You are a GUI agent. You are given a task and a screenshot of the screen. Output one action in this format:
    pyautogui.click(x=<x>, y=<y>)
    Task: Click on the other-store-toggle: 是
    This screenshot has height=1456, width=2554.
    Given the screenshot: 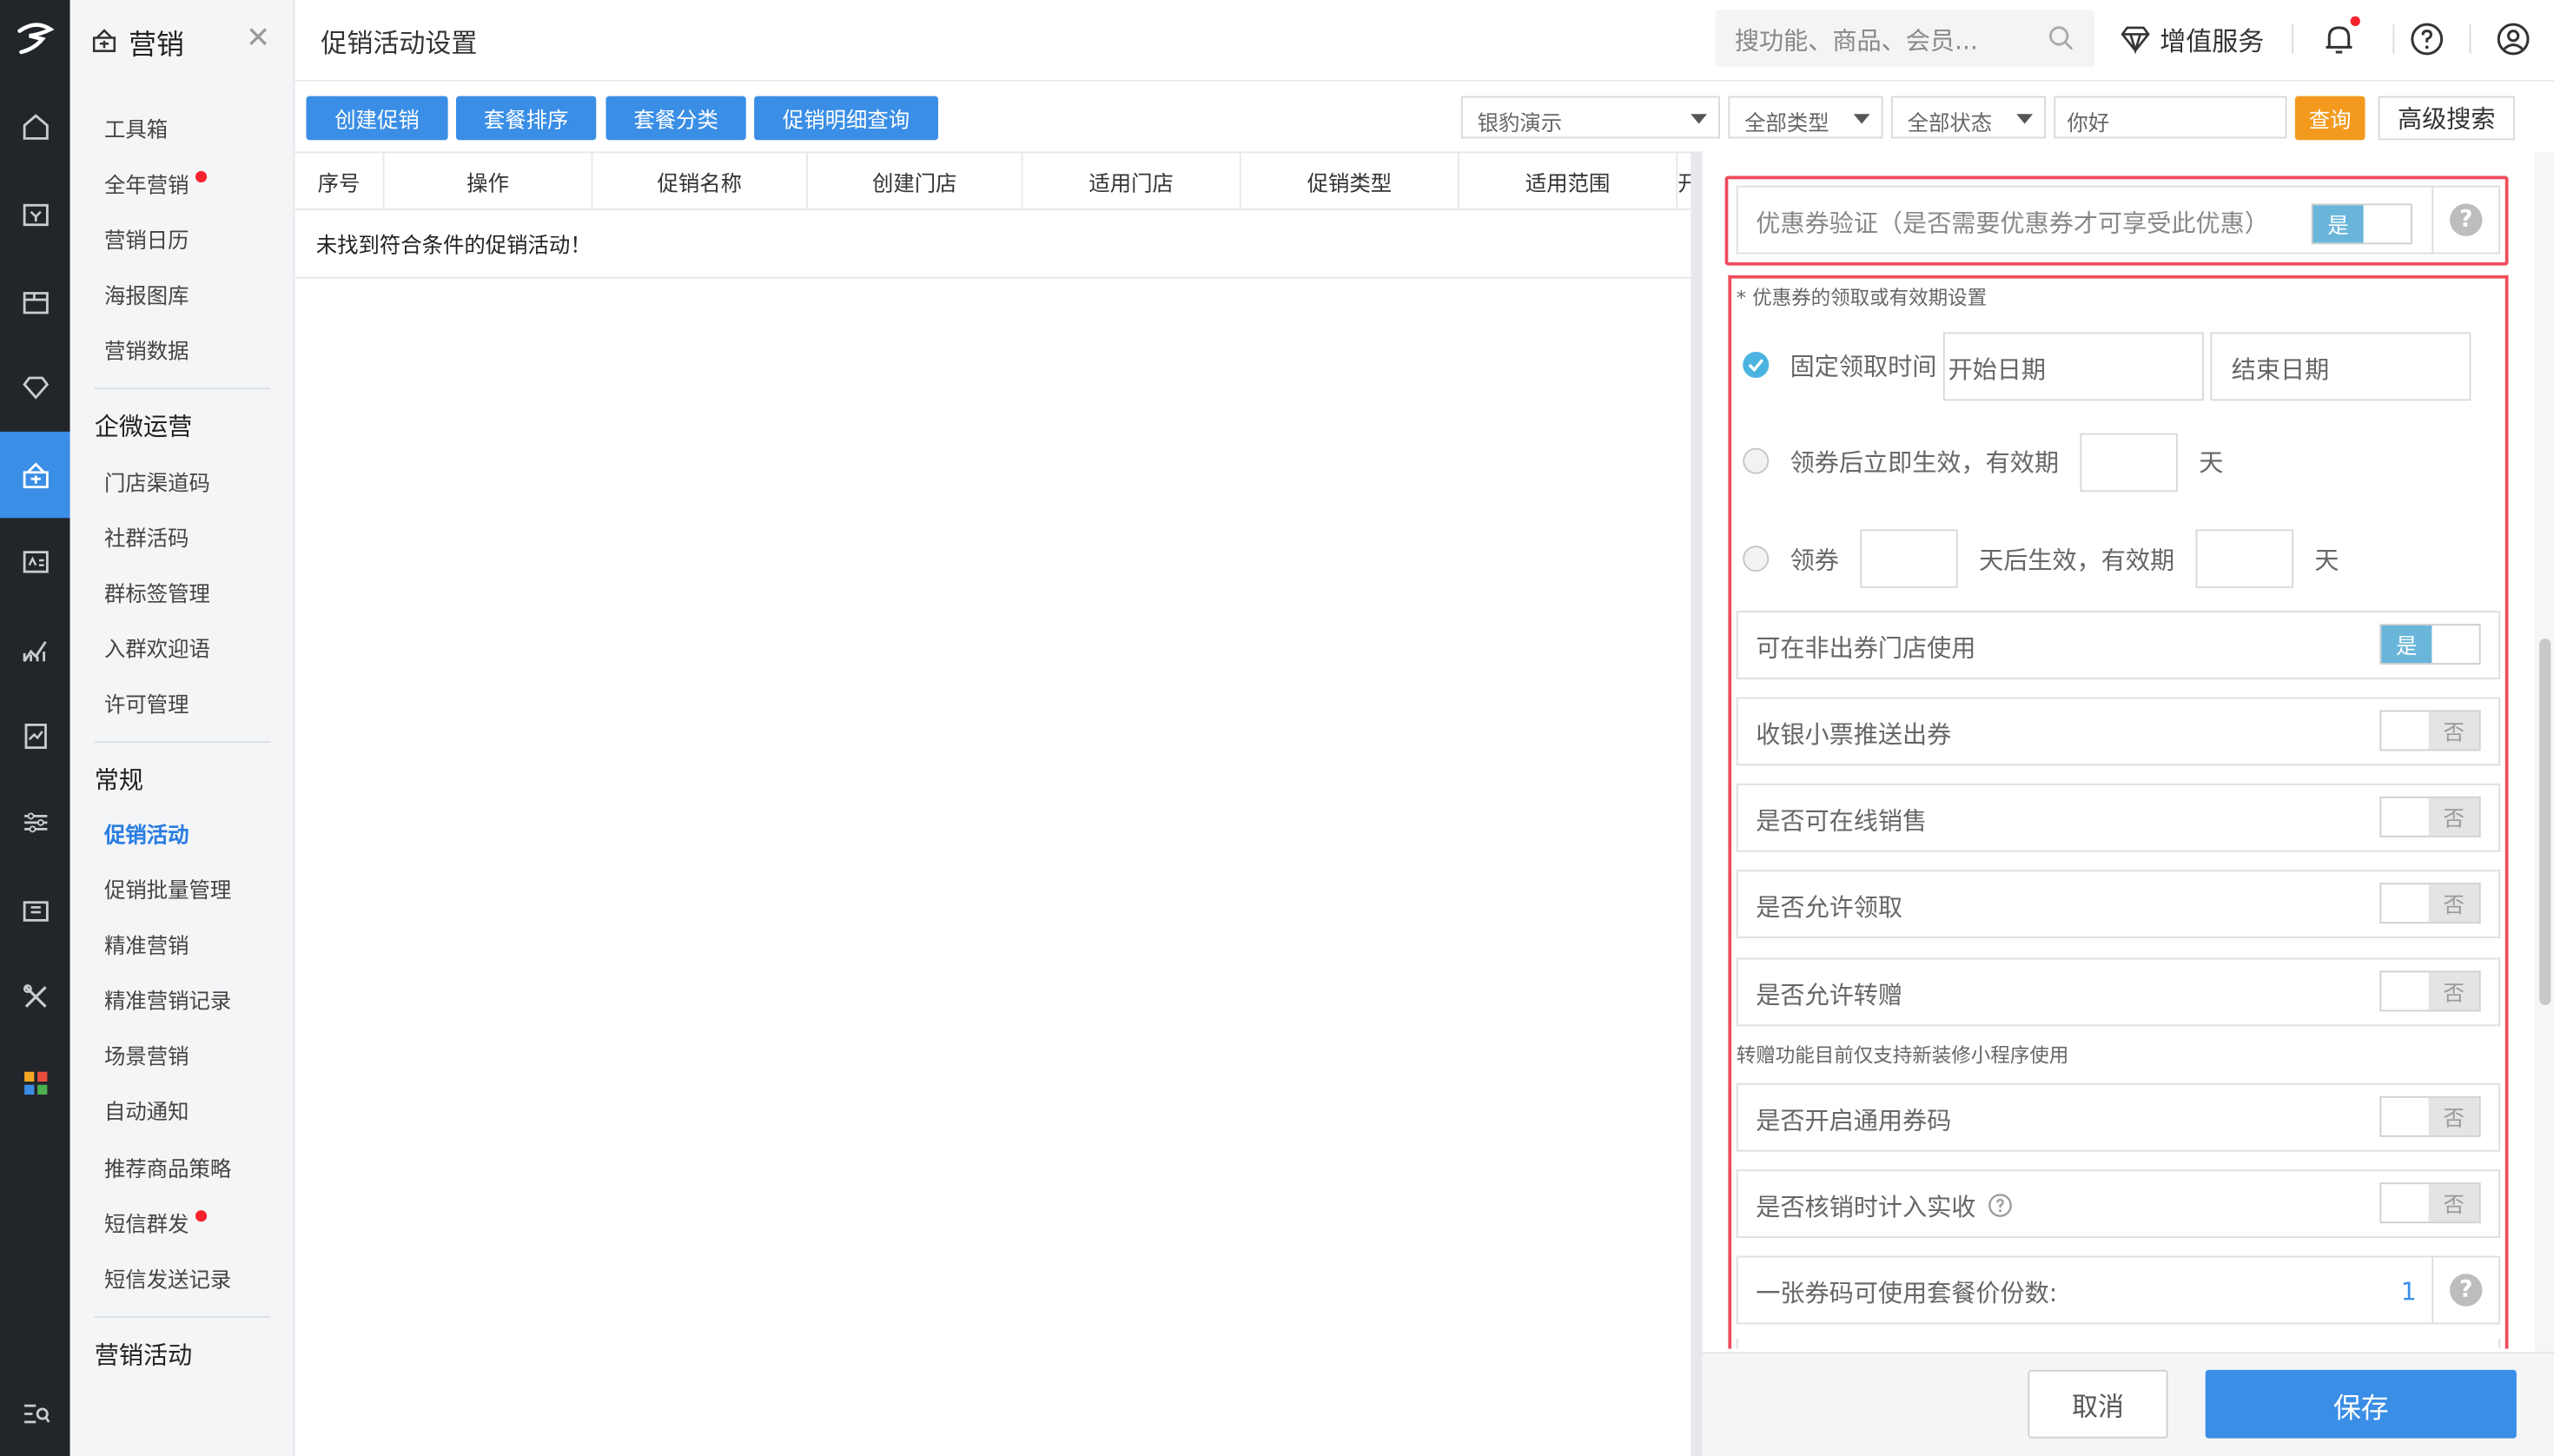 What is the action you would take?
    pyautogui.click(x=2430, y=644)
    